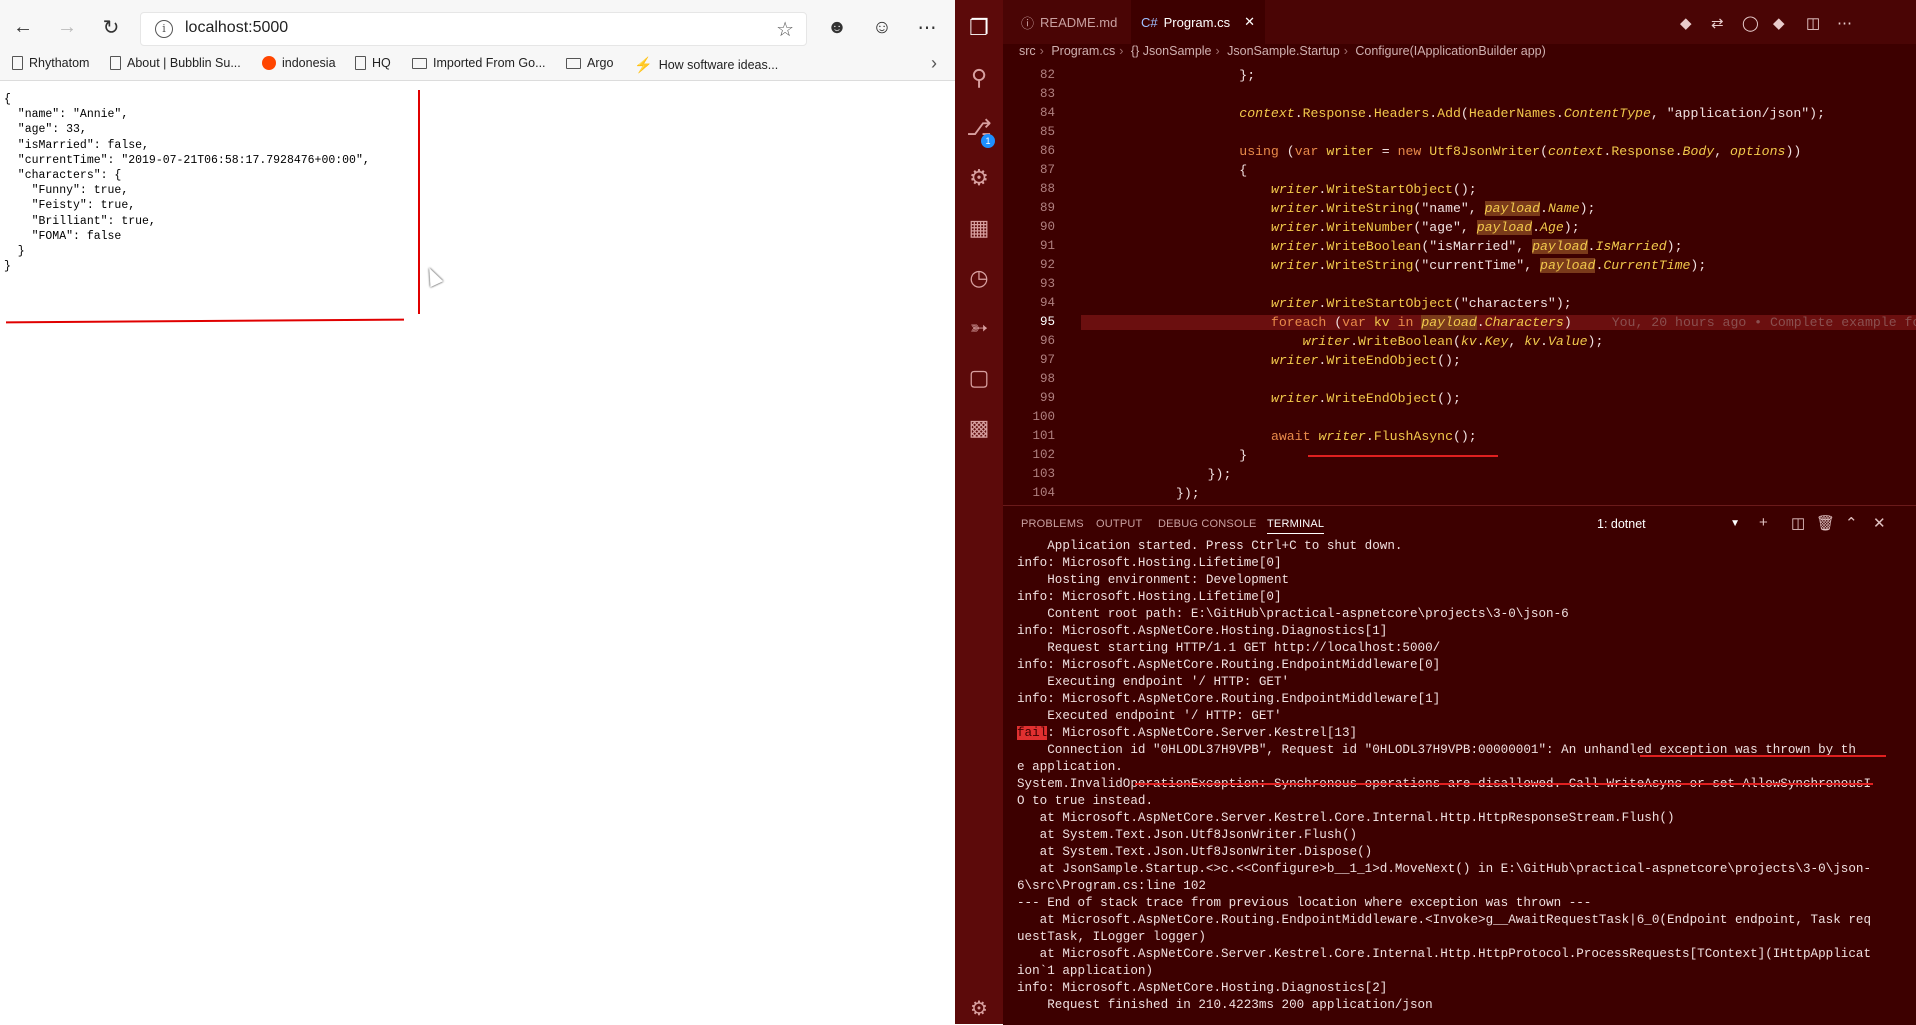 This screenshot has height=1025, width=1916. I want to click on git-compare-icon: ◆, so click(1686, 23).